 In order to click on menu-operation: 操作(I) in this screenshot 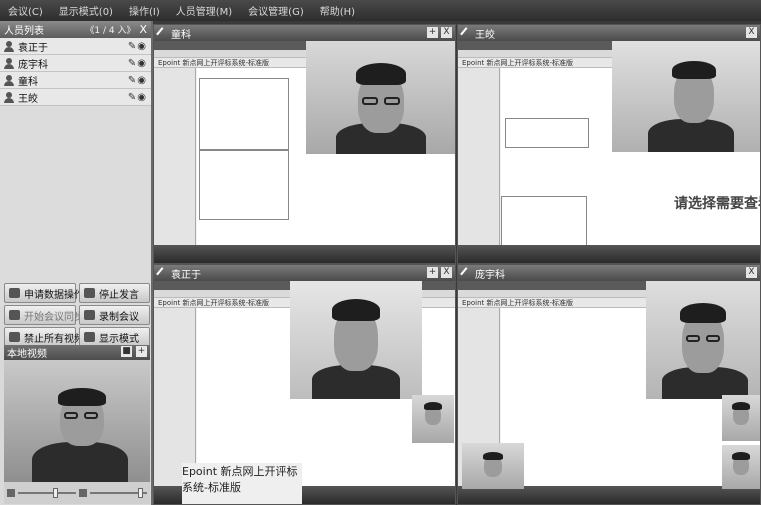, I will do `click(144, 10)`.